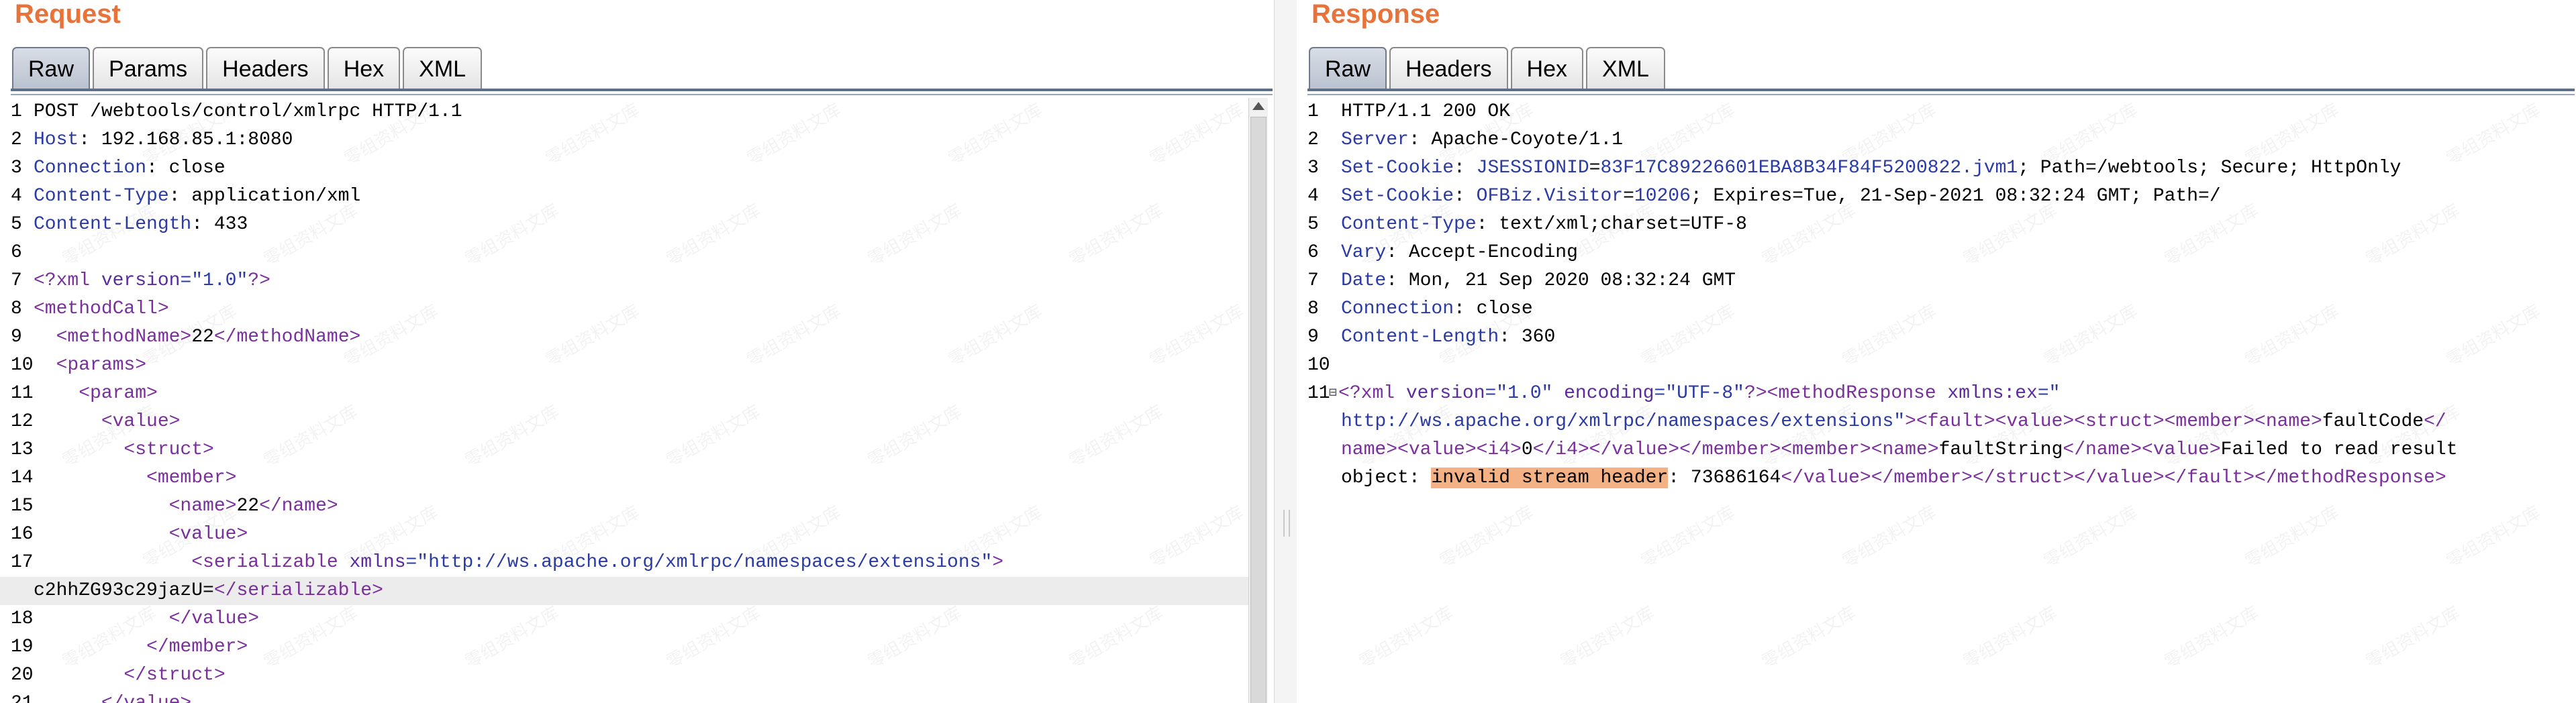  Describe the element at coordinates (186, 139) in the screenshot. I see `code-token: : 192.168.85.1:8080` at that location.